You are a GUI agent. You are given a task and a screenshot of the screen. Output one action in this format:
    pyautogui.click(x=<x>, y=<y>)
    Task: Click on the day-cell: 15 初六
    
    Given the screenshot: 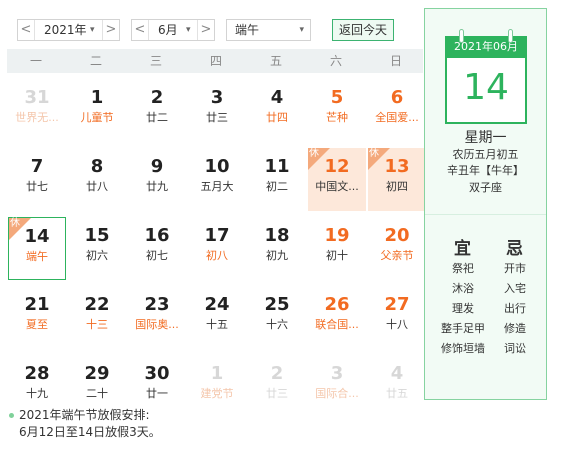 What is the action you would take?
    pyautogui.click(x=97, y=248)
    